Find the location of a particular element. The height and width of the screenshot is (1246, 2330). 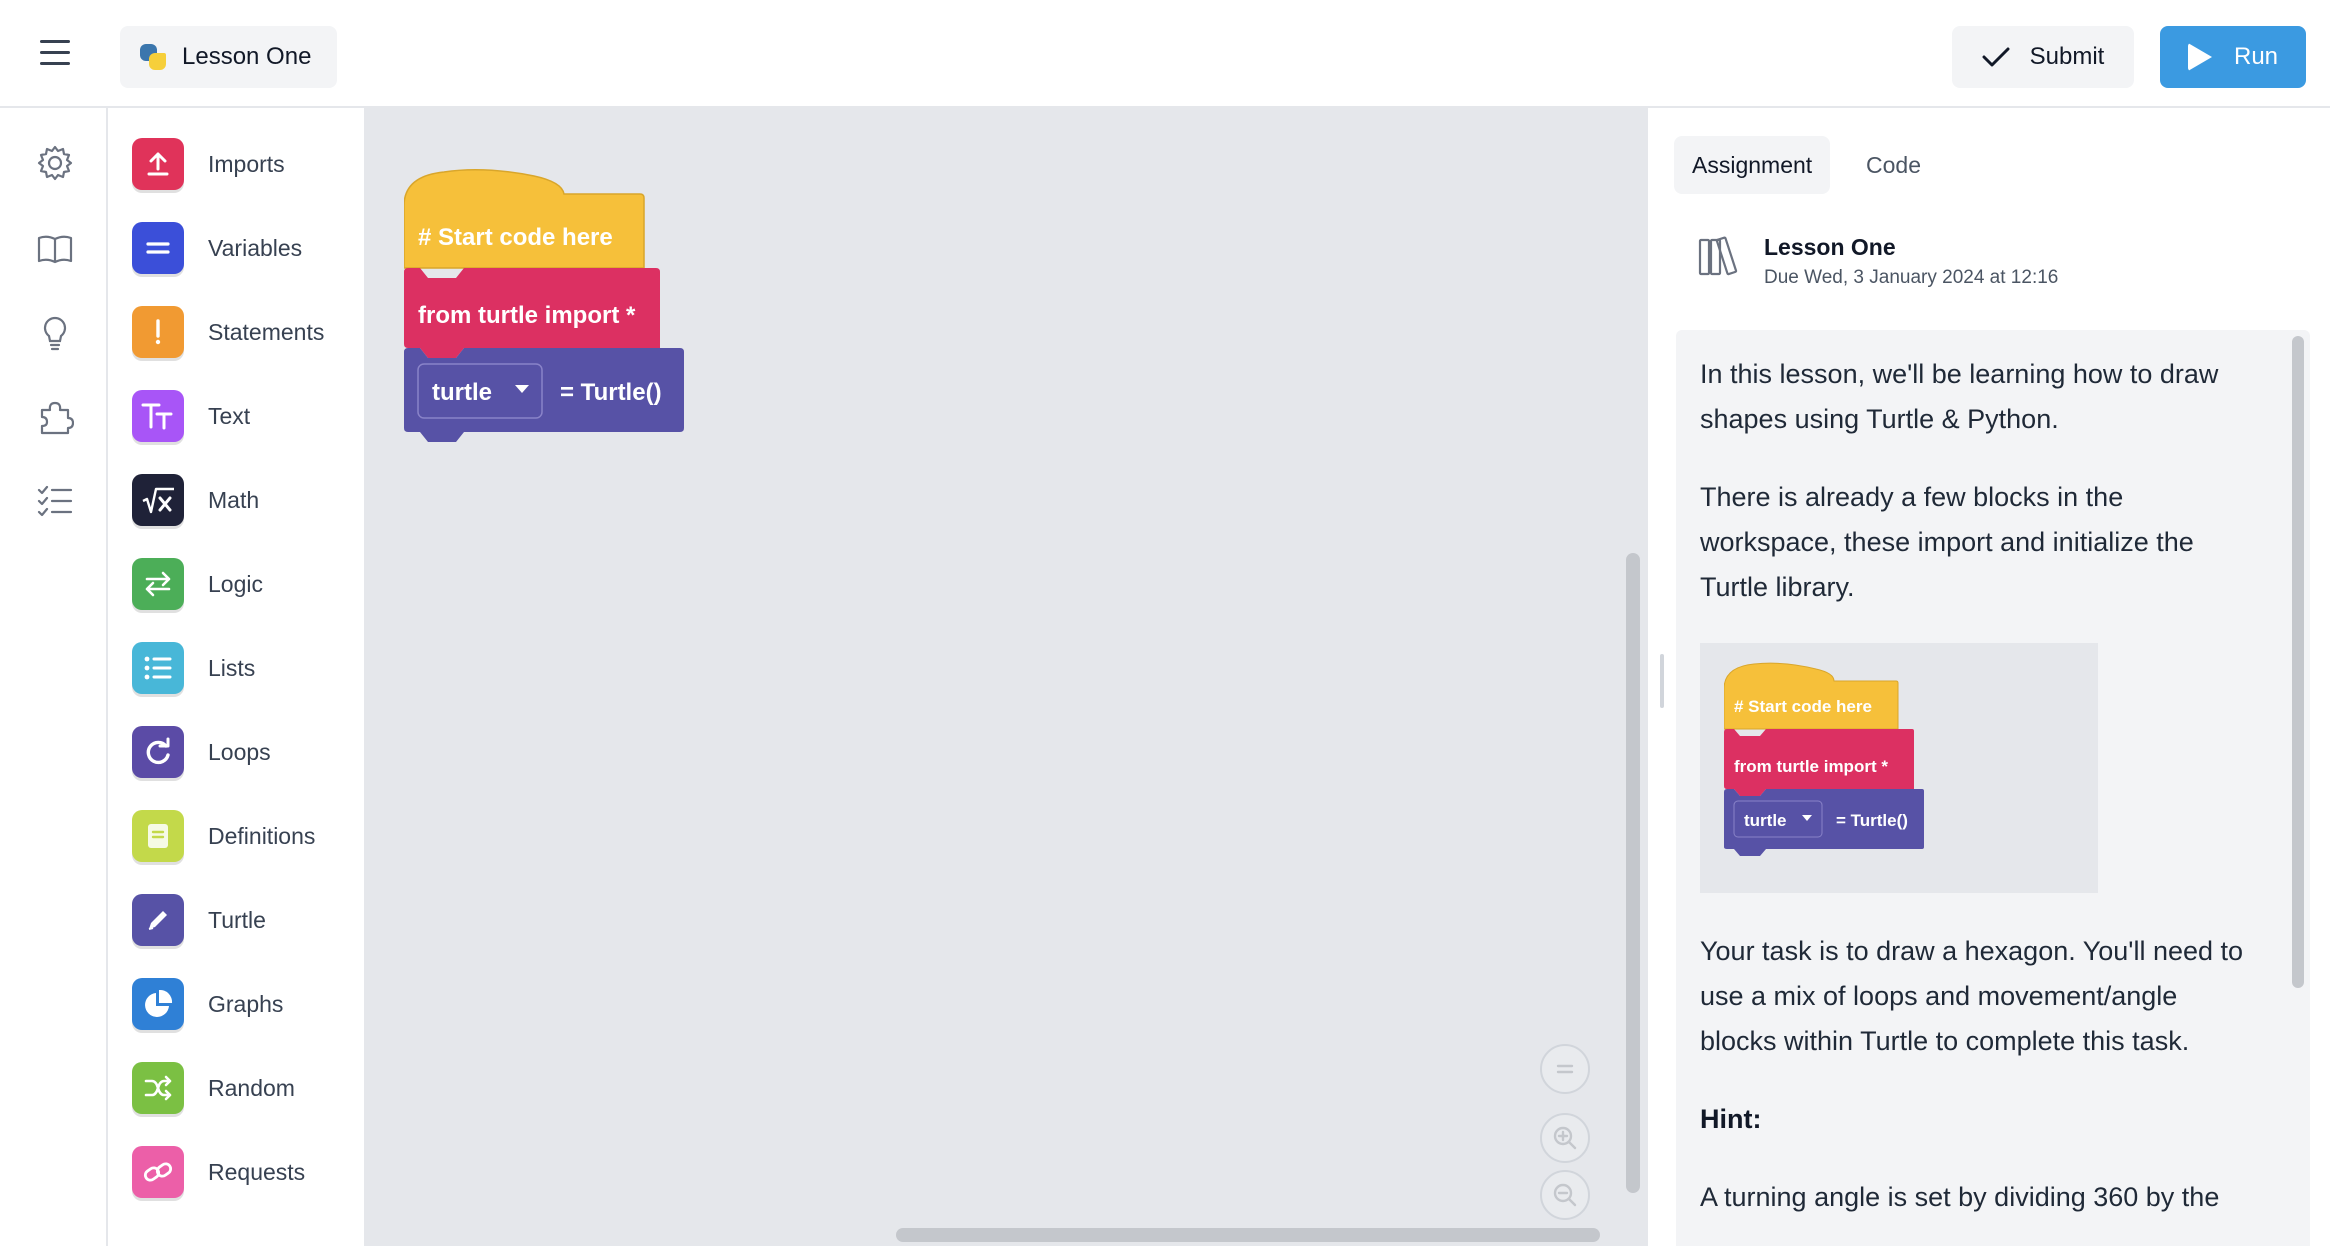

lesson-tab: Lesson One is located at coordinates (229, 57).